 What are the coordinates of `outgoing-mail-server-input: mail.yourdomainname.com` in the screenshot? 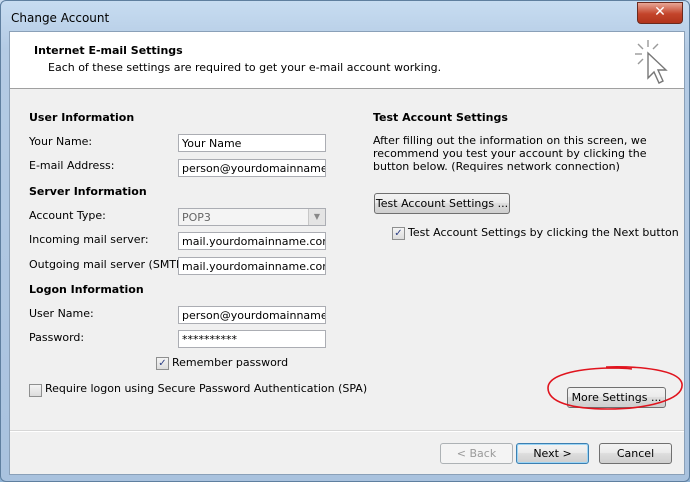 It's located at (252, 266).